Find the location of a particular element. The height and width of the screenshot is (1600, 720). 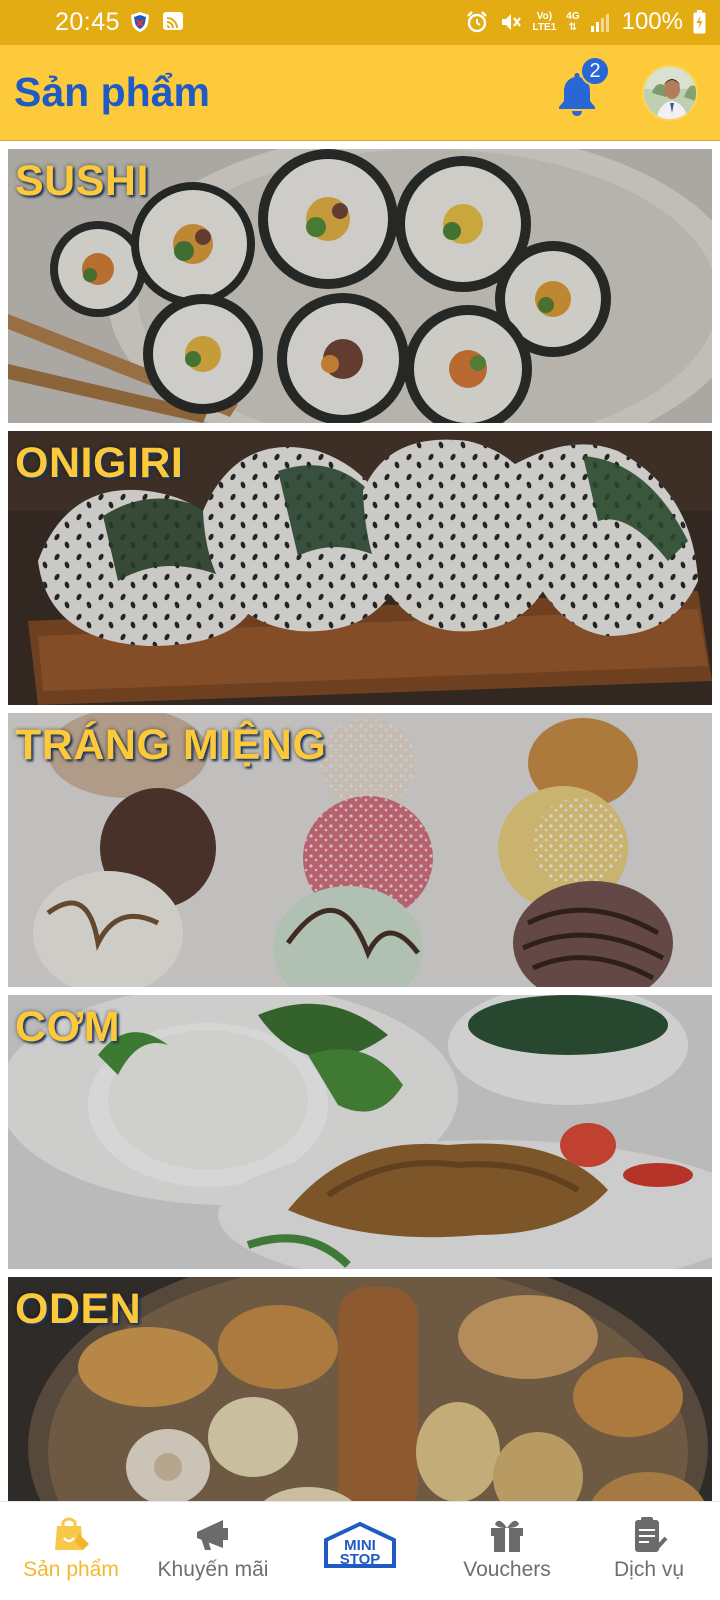

nav-item-ministop: MINI STOP is located at coordinates (360, 1551).